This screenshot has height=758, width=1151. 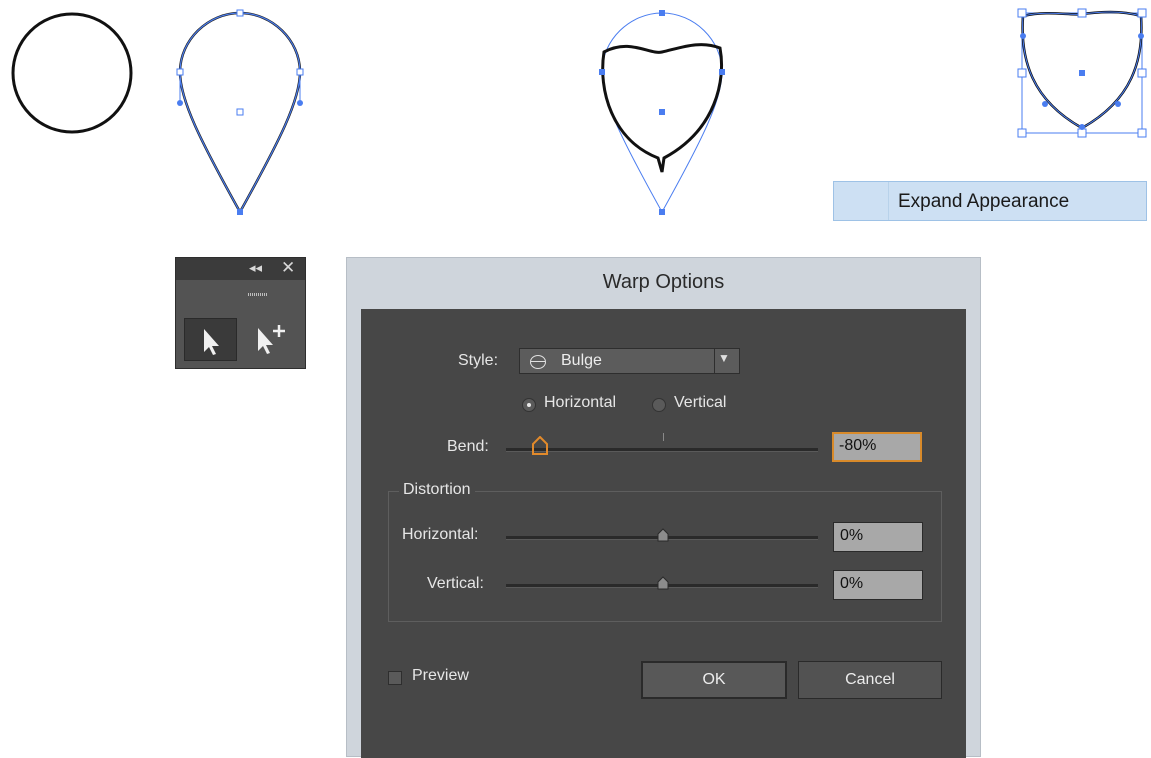 What do you see at coordinates (240, 313) in the screenshot?
I see `tools-panel: ◂◂ ✕` at bounding box center [240, 313].